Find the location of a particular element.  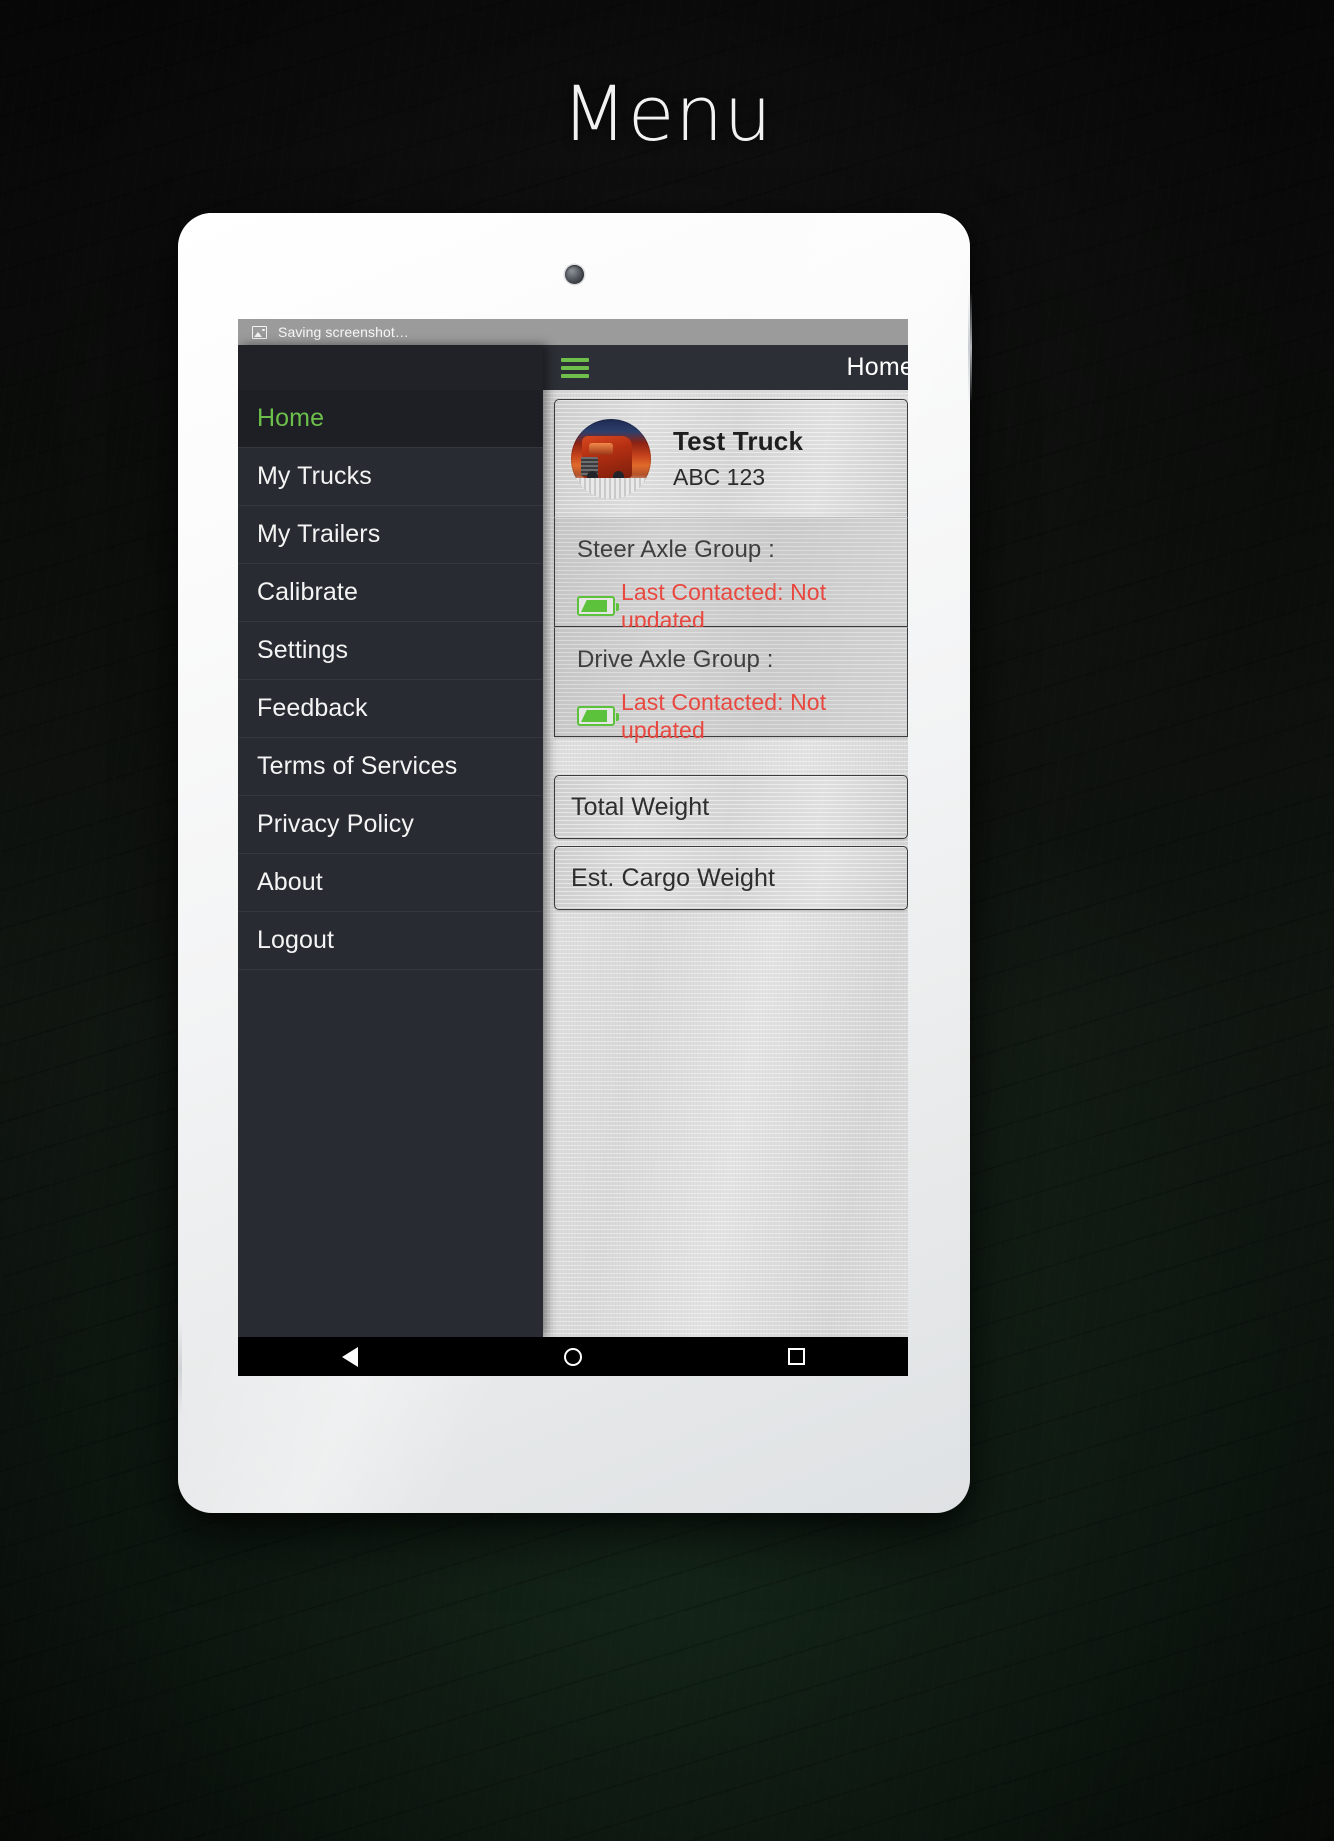

sidebar-item-label: About is located at coordinates (290, 882).